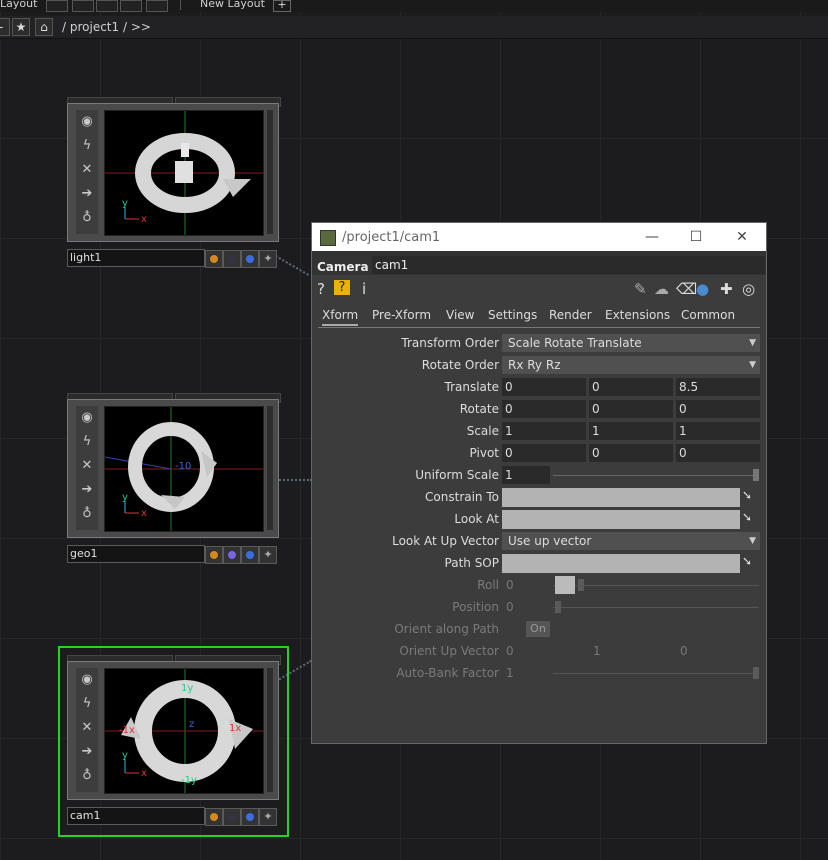 The height and width of the screenshot is (860, 828). What do you see at coordinates (702, 289) in the screenshot?
I see `python-icon: ●` at bounding box center [702, 289].